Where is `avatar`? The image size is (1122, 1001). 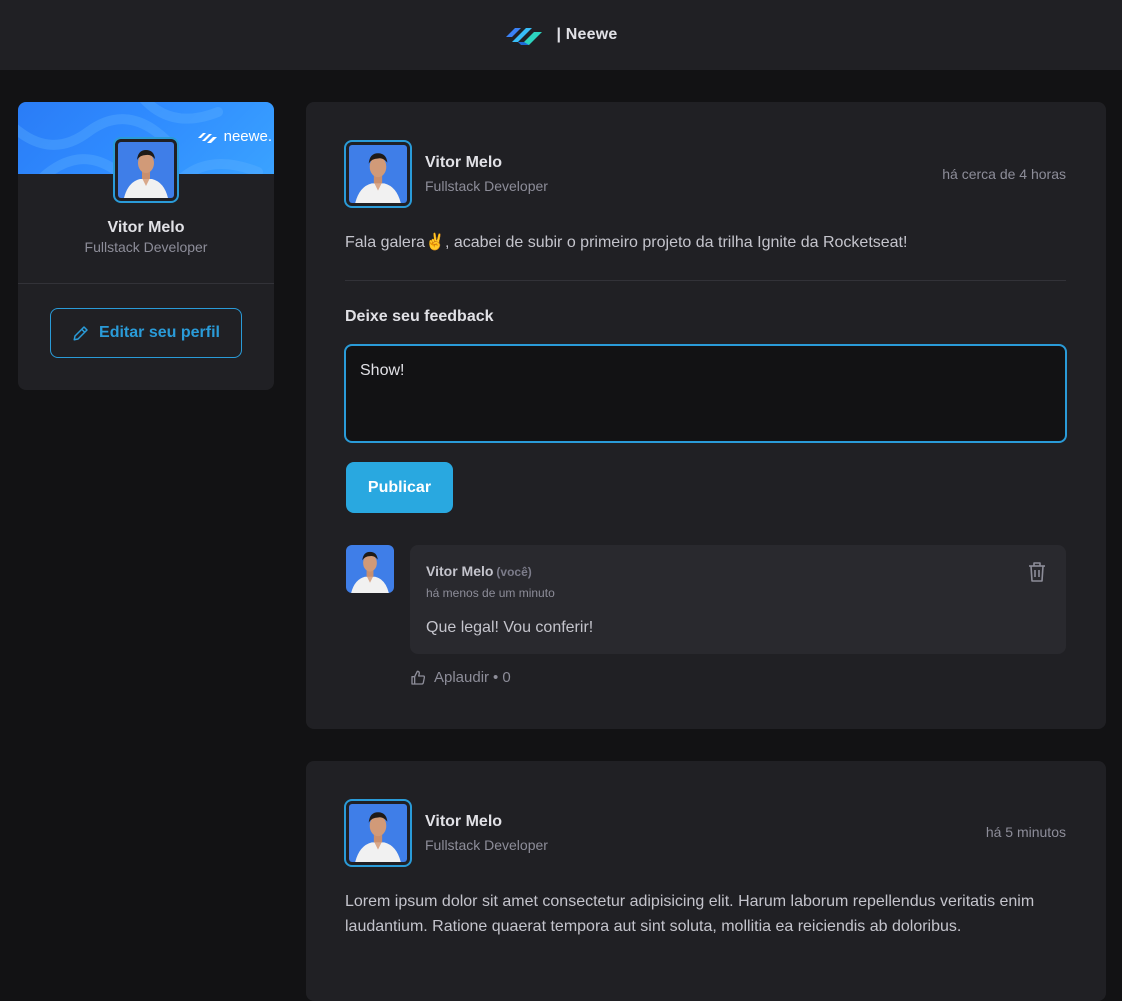
avatar is located at coordinates (146, 170).